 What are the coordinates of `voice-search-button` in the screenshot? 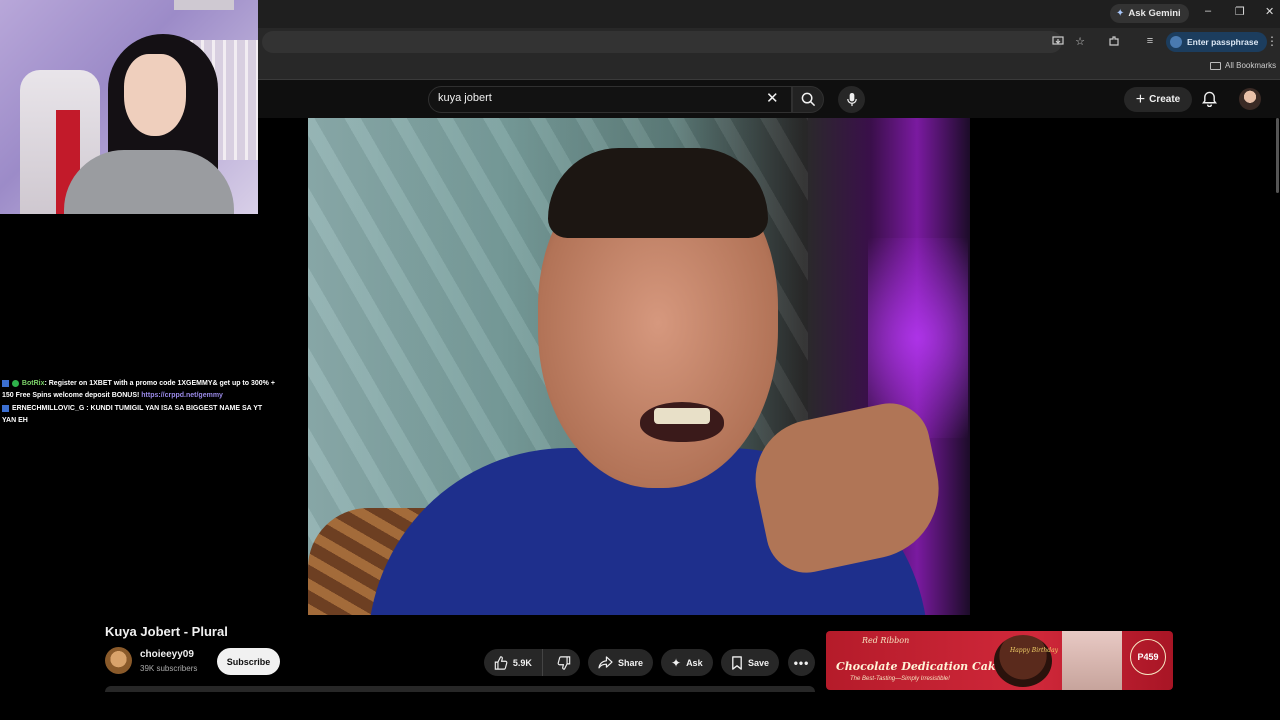 It's located at (851, 99).